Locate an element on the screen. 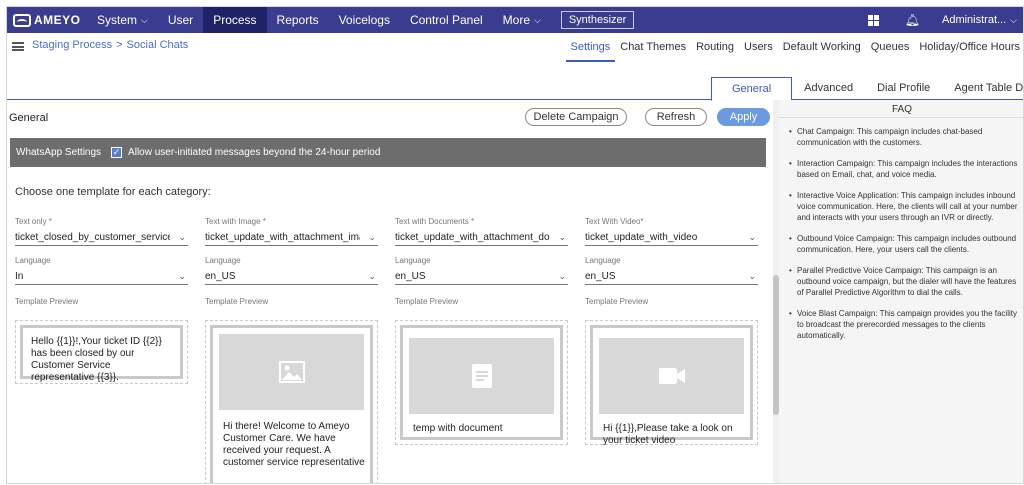  choose-template-text: Choose one template for each category: is located at coordinates (113, 192).